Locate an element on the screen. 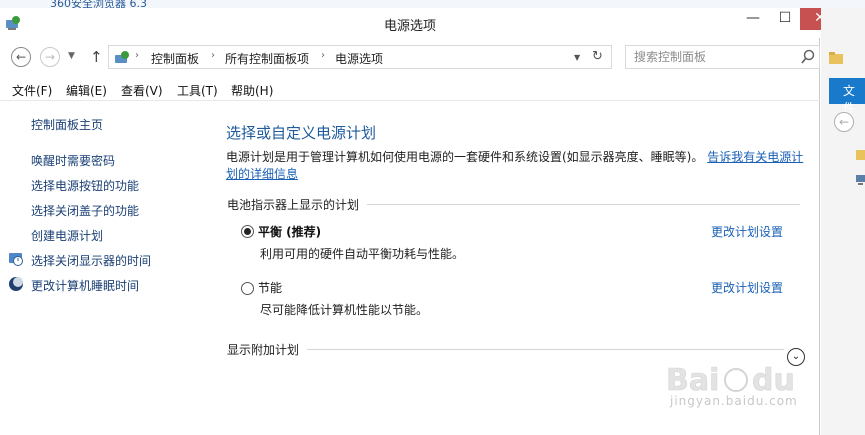 The height and width of the screenshot is (435, 865). menu-tools: 工具(T) is located at coordinates (197, 90).